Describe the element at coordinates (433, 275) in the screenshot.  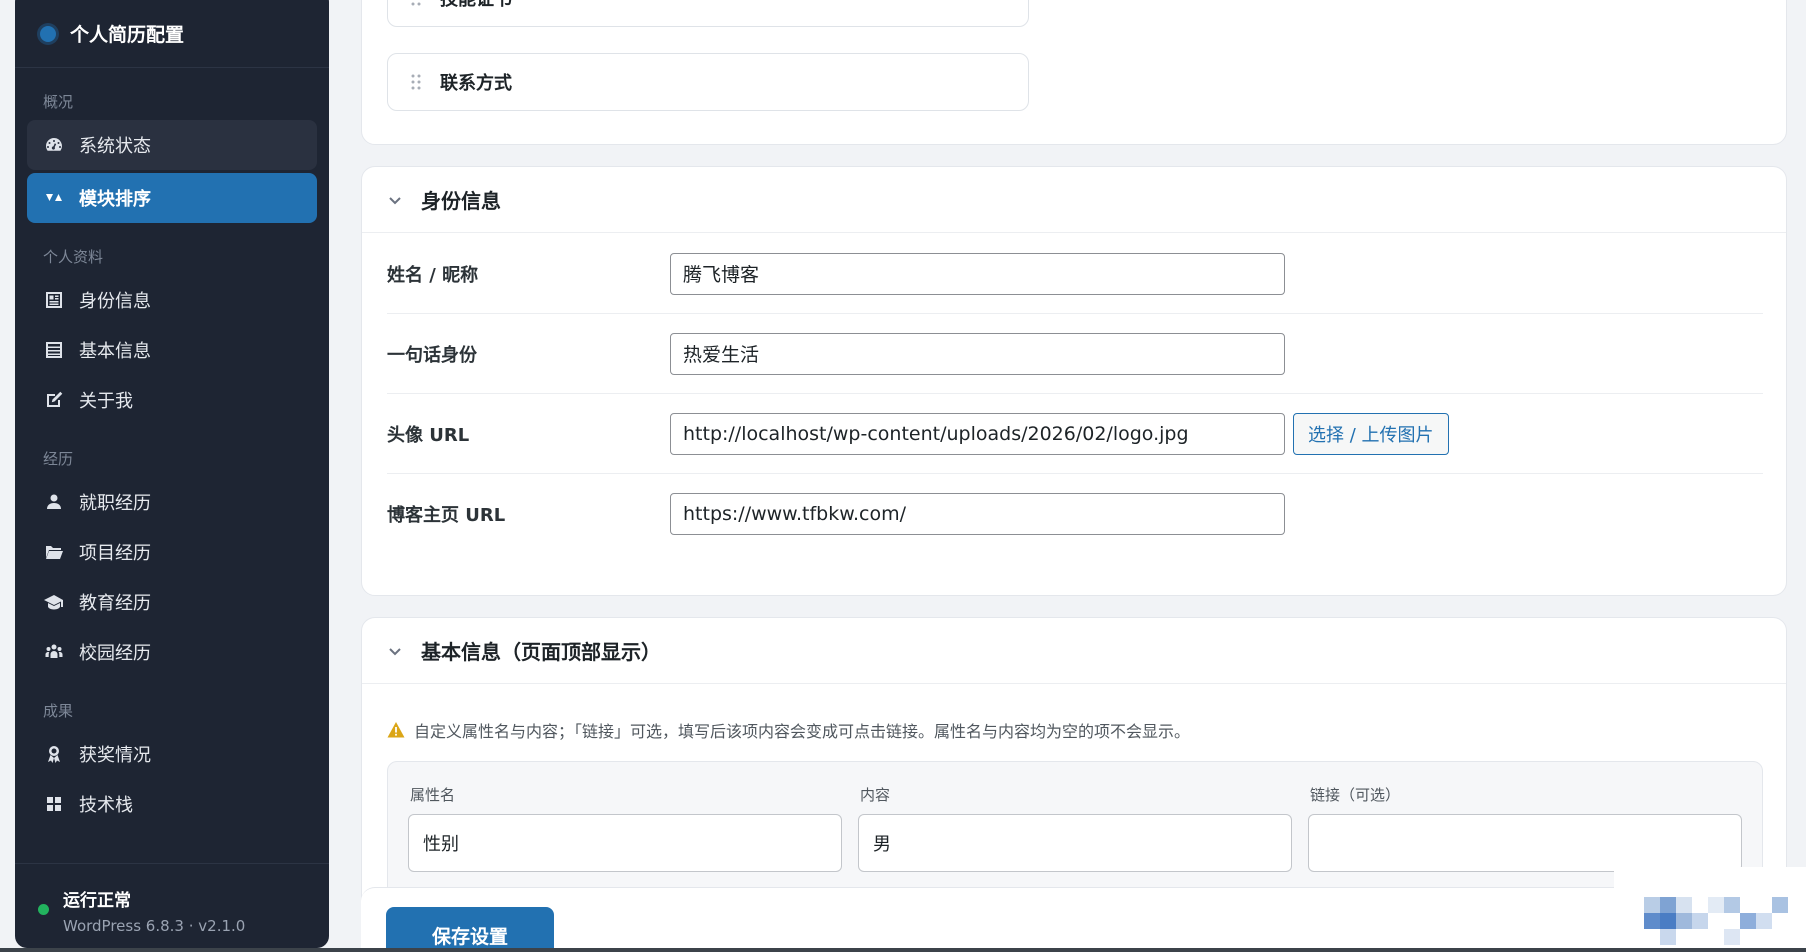
I see `field-label: 姓名 / 昵称` at that location.